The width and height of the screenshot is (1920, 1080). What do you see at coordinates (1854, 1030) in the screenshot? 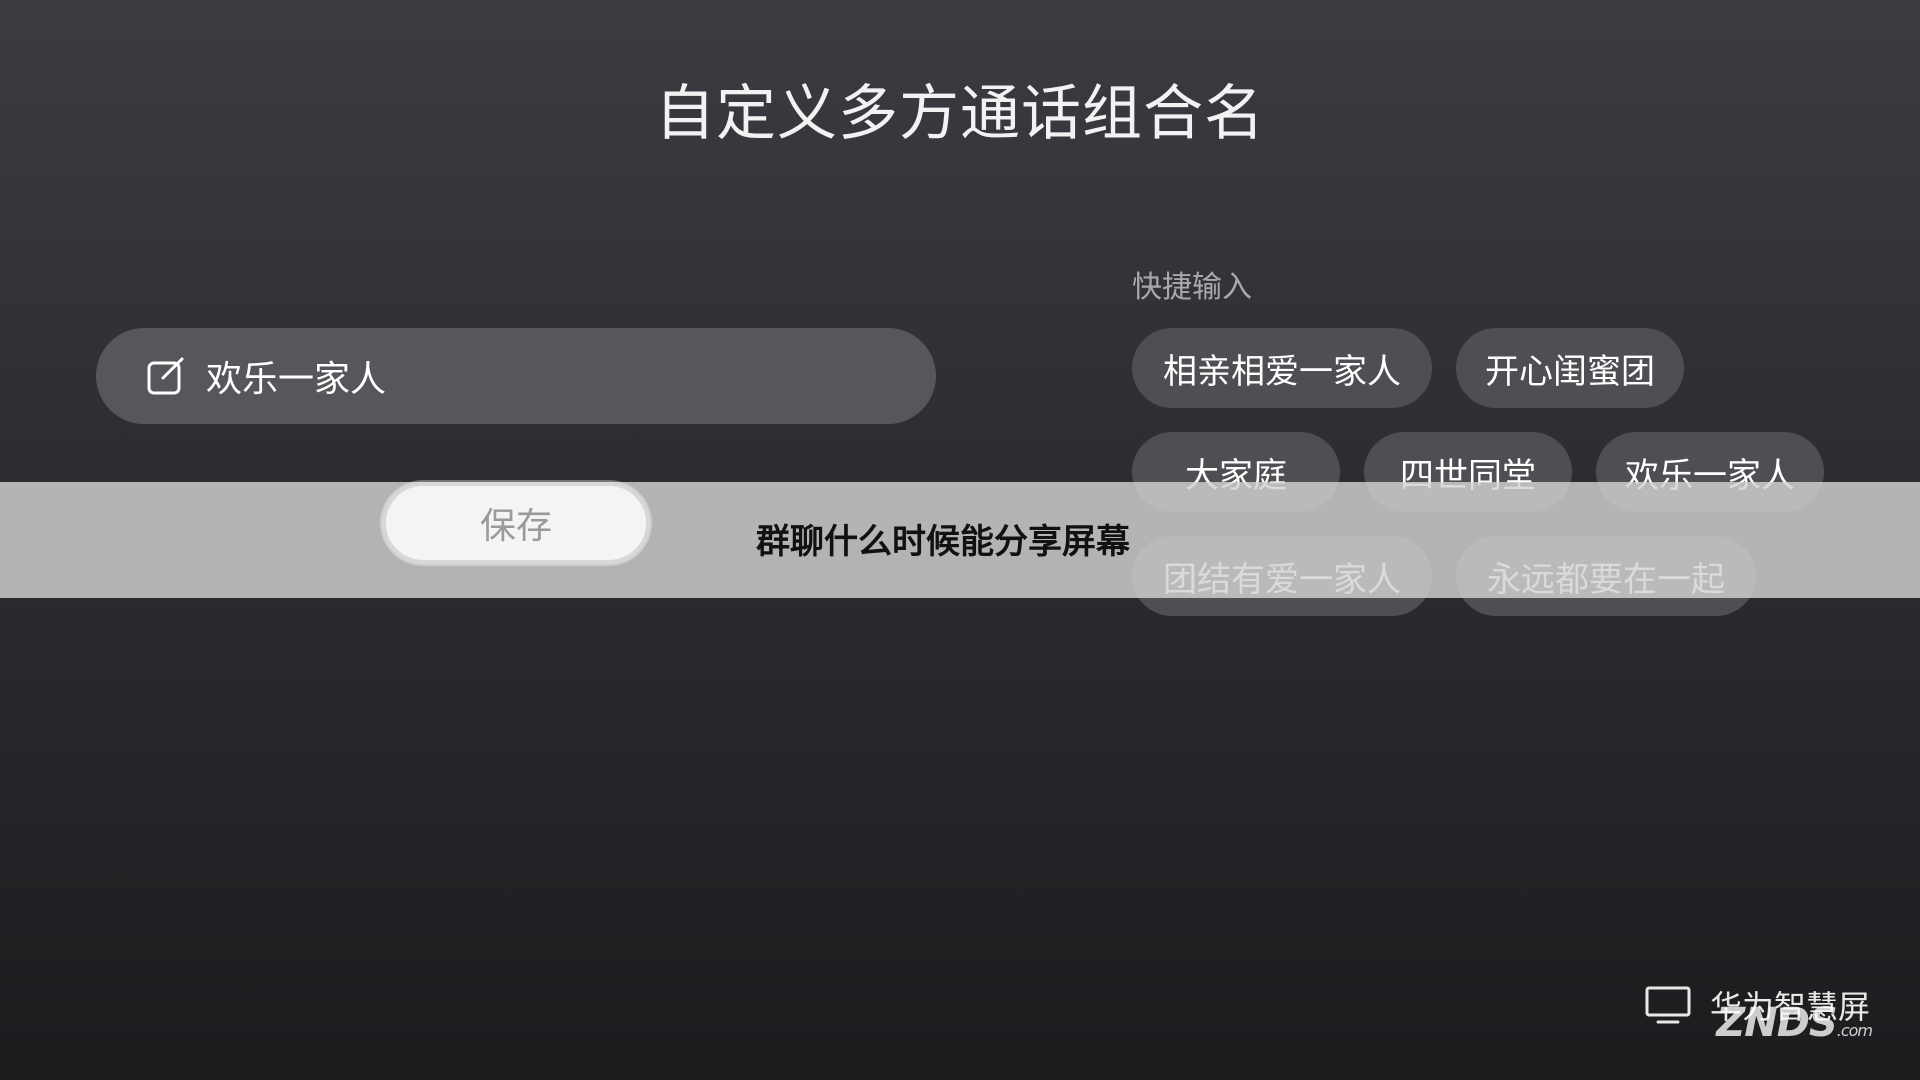
I see `watermark-suffix: .com` at bounding box center [1854, 1030].